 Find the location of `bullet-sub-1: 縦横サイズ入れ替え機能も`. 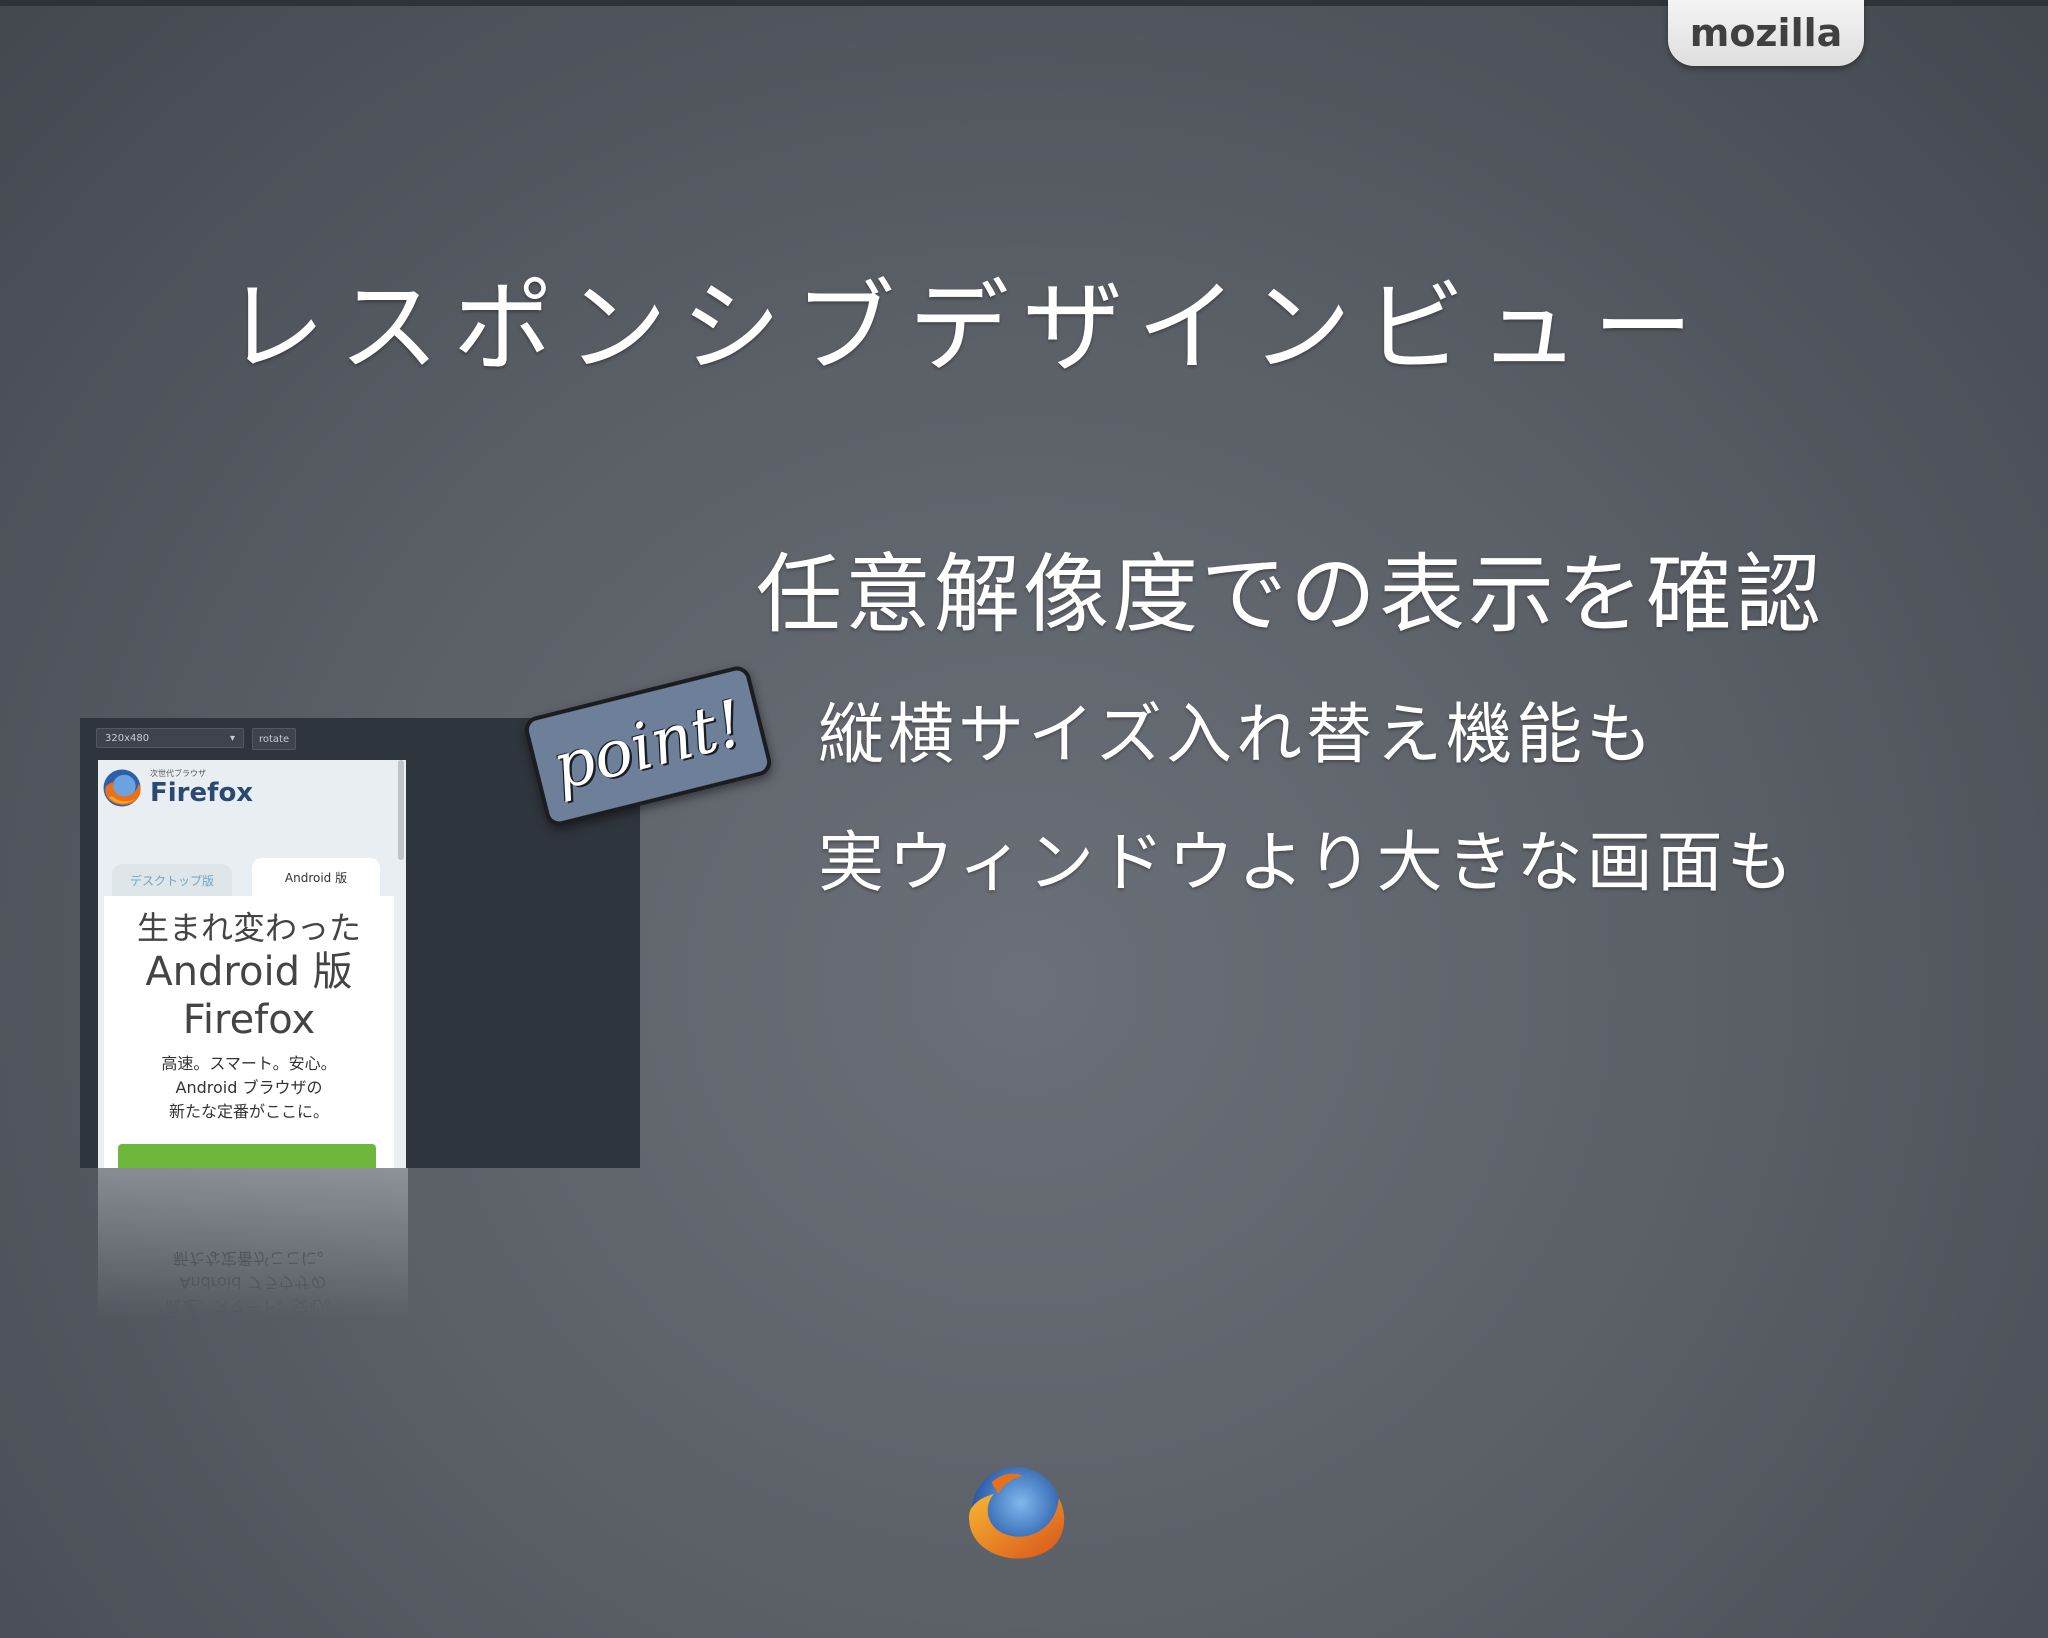

bullet-sub-1: 縦横サイズ入れ替え機能も is located at coordinates (1237, 734).